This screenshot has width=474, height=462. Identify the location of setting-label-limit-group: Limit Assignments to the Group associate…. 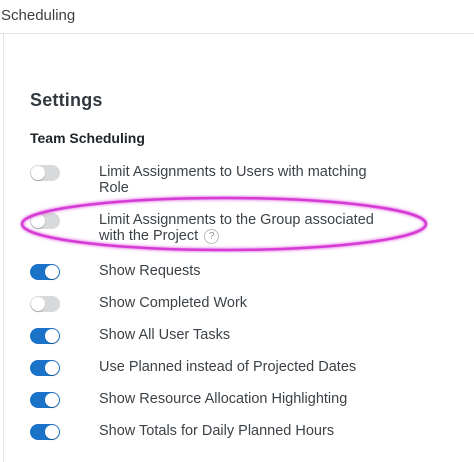
(249, 228).